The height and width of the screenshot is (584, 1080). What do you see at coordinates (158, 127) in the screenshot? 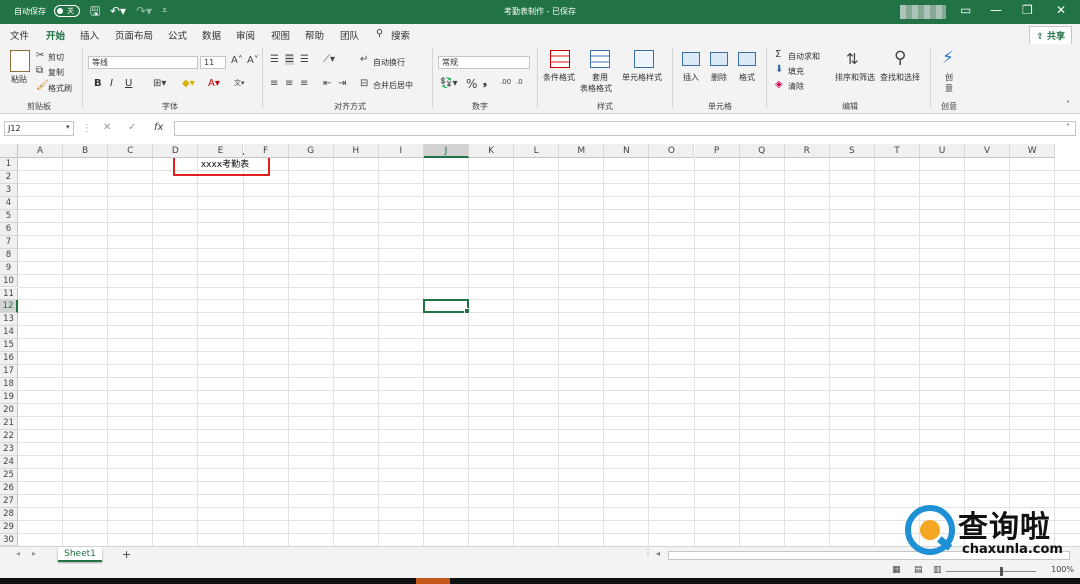
I see `insert-function-icon: fx` at bounding box center [158, 127].